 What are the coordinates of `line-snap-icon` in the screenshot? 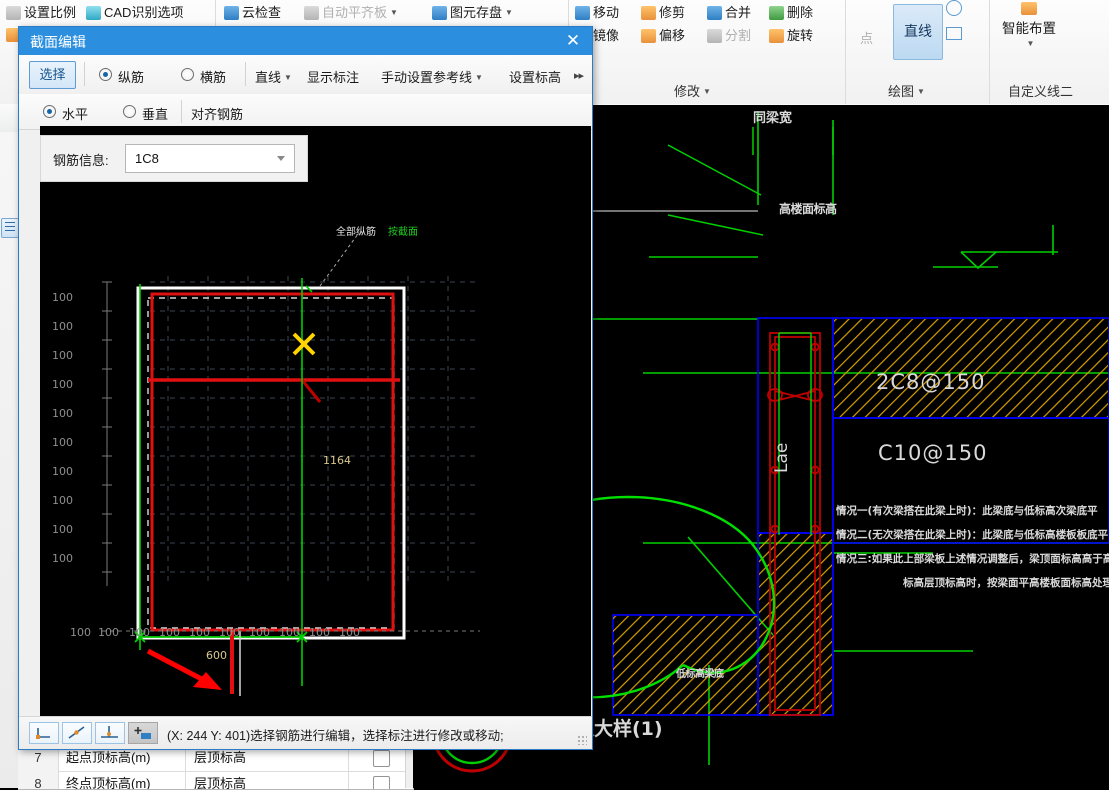 It's located at (77, 733).